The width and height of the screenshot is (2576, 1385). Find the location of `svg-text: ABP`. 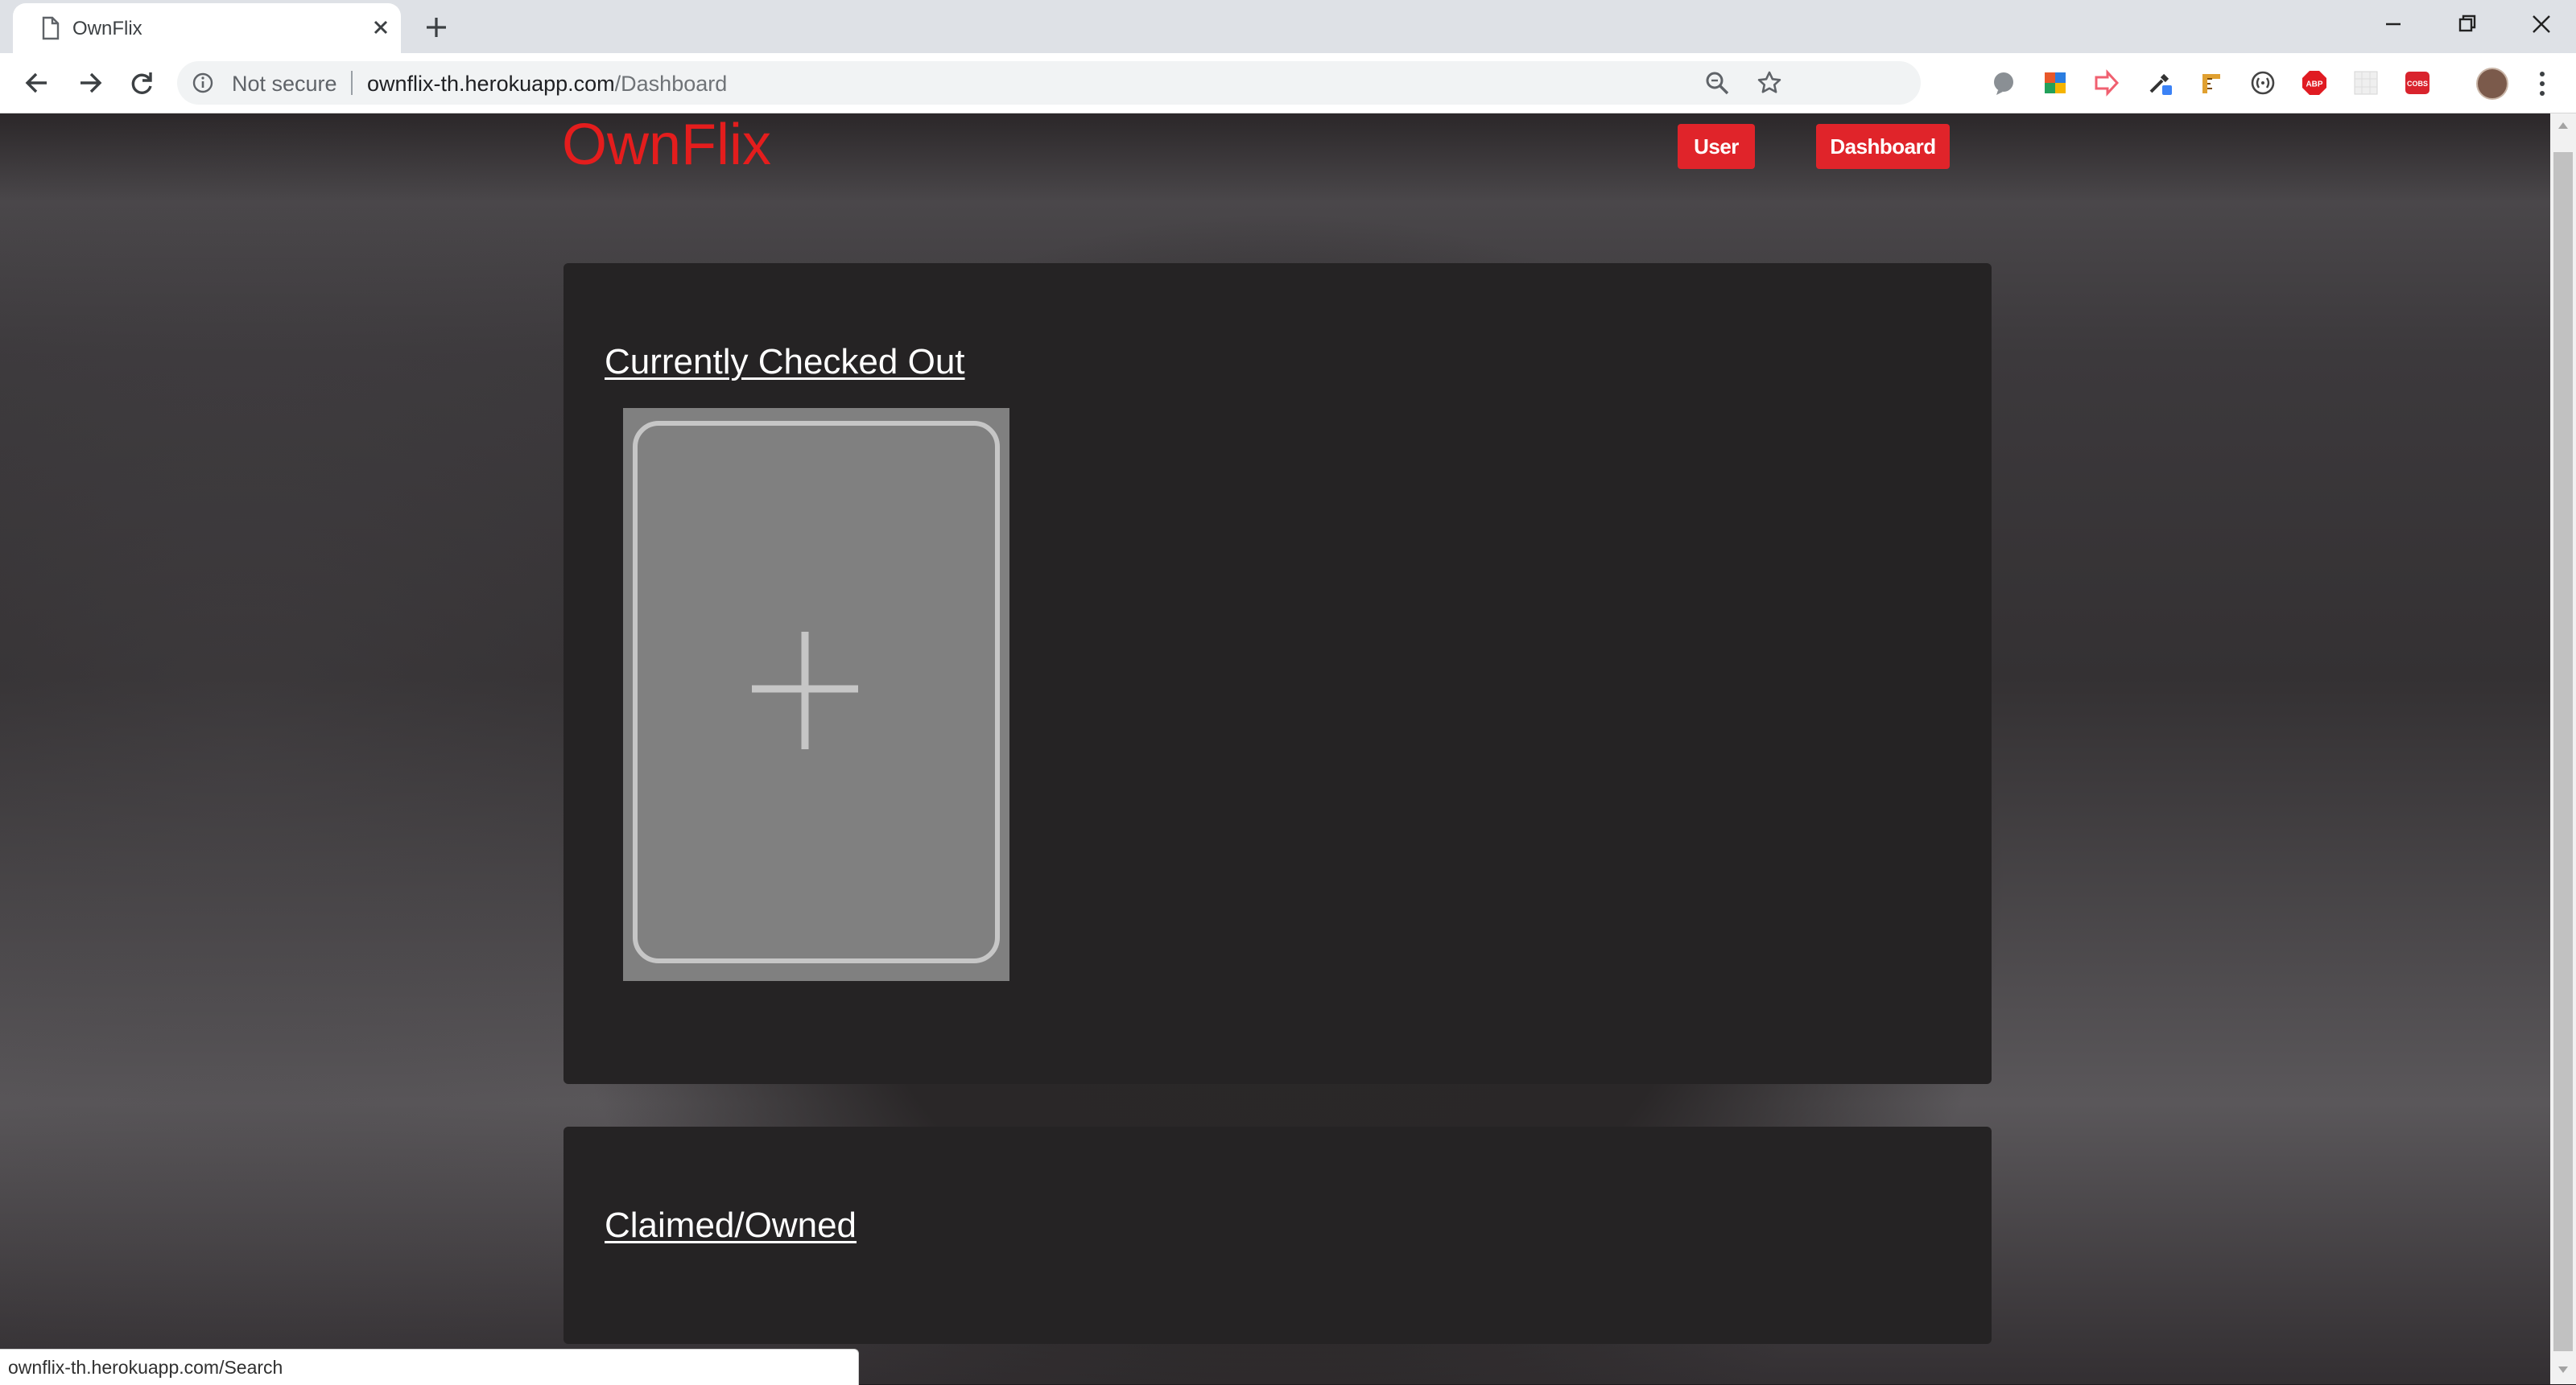

svg-text: ABP is located at coordinates (2314, 84).